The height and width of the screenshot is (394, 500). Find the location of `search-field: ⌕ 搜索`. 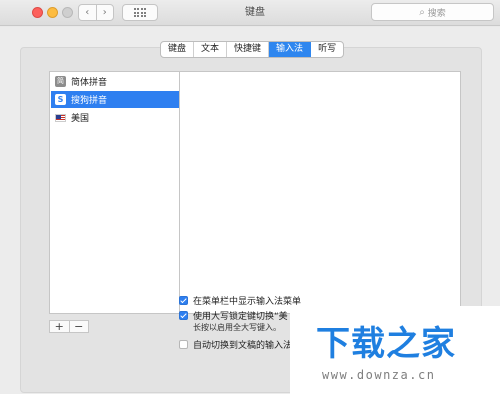

search-field: ⌕ 搜索 is located at coordinates (432, 12).